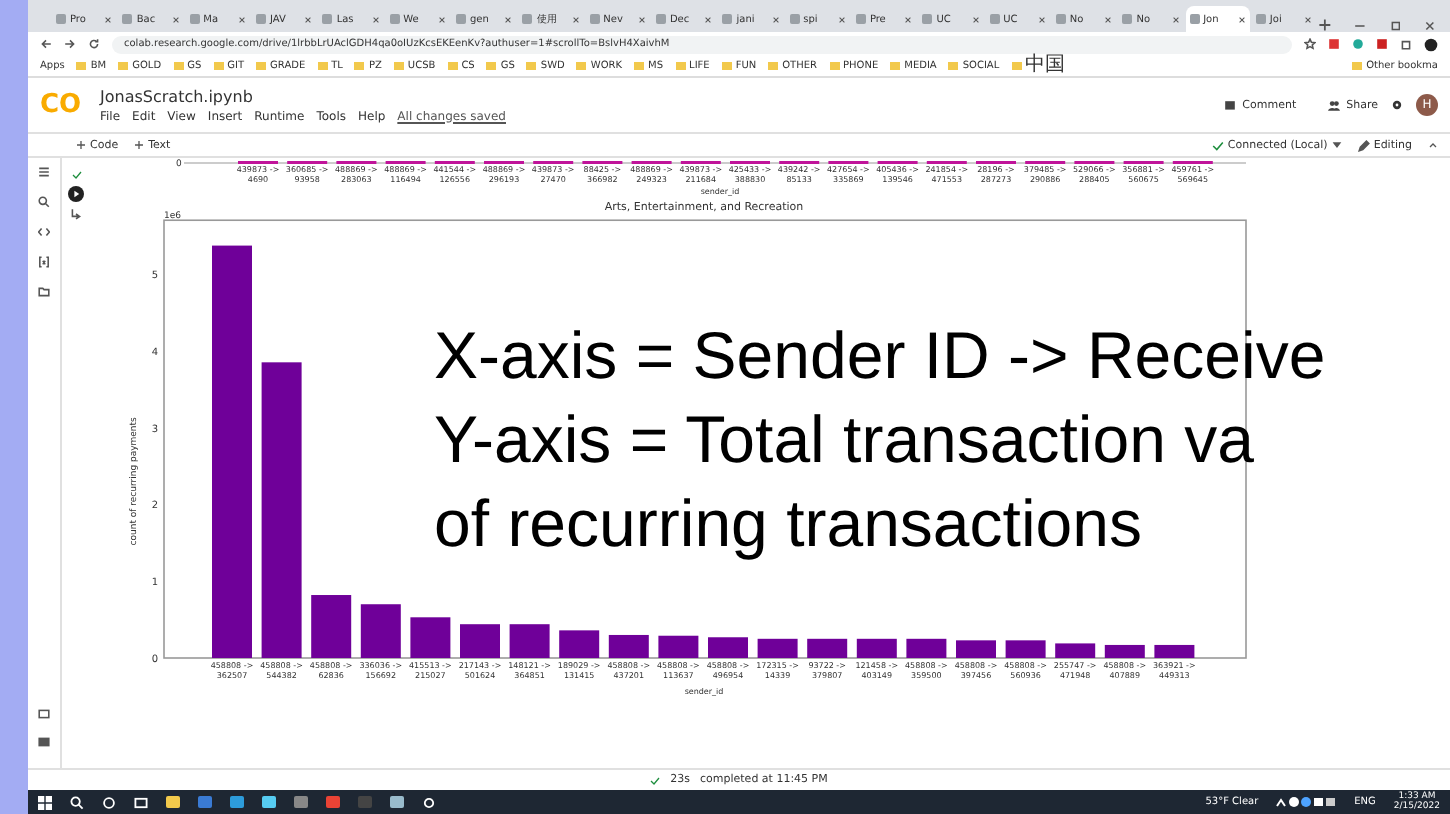 The width and height of the screenshot is (1450, 814). I want to click on star-icon, so click(1310, 44).